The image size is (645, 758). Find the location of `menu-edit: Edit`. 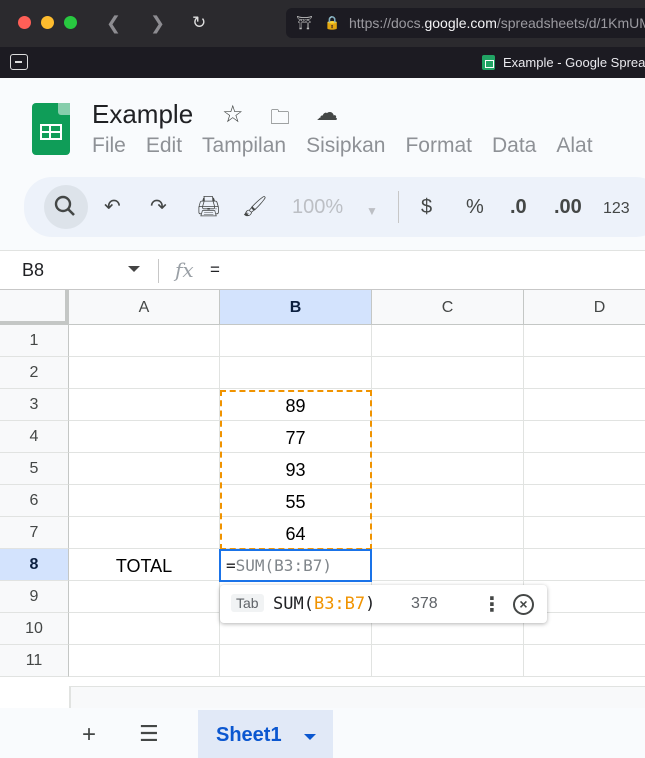

menu-edit: Edit is located at coordinates (164, 145).